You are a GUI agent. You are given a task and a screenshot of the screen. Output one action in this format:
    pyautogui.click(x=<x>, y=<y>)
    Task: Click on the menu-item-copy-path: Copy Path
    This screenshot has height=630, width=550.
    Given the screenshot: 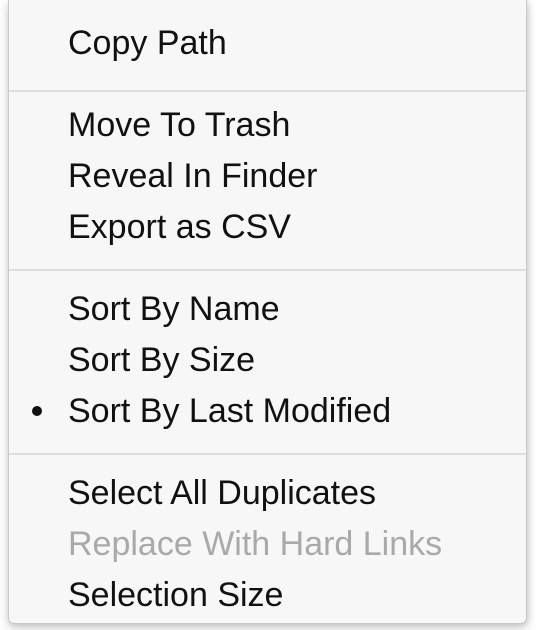 What is the action you would take?
    pyautogui.click(x=267, y=43)
    